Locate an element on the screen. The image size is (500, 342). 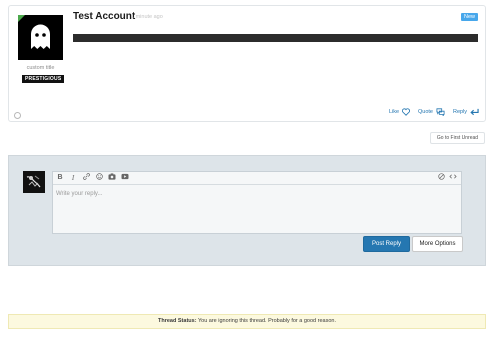
reply-button: Reply is located at coordinates (466, 112).